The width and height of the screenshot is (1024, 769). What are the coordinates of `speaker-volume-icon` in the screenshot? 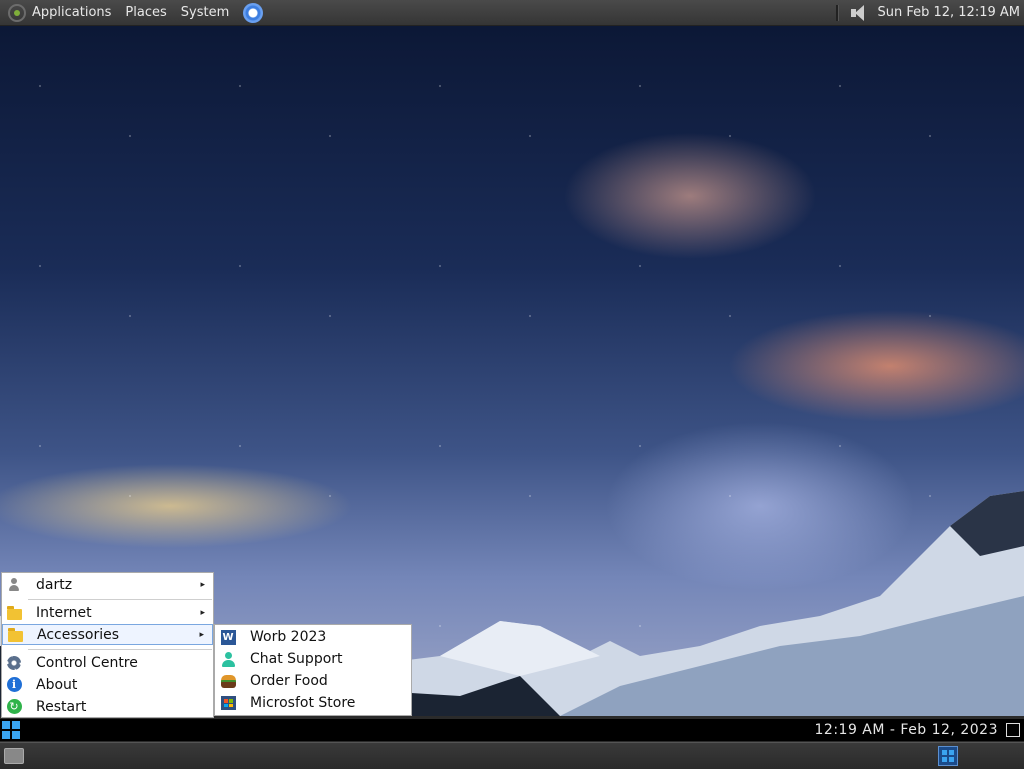 It's located at (858, 13).